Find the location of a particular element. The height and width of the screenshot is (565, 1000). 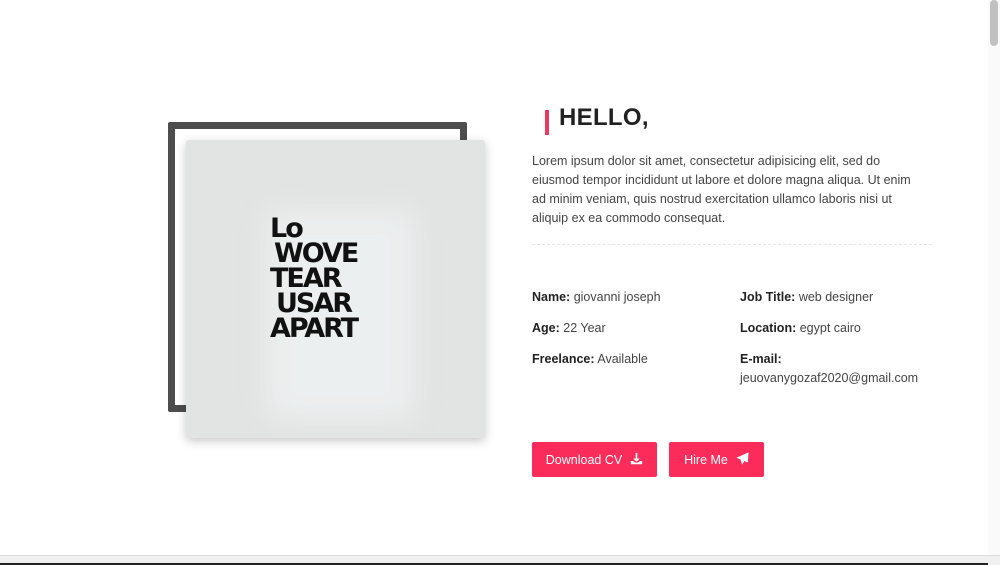

info-value: 22 Year is located at coordinates (584, 328).